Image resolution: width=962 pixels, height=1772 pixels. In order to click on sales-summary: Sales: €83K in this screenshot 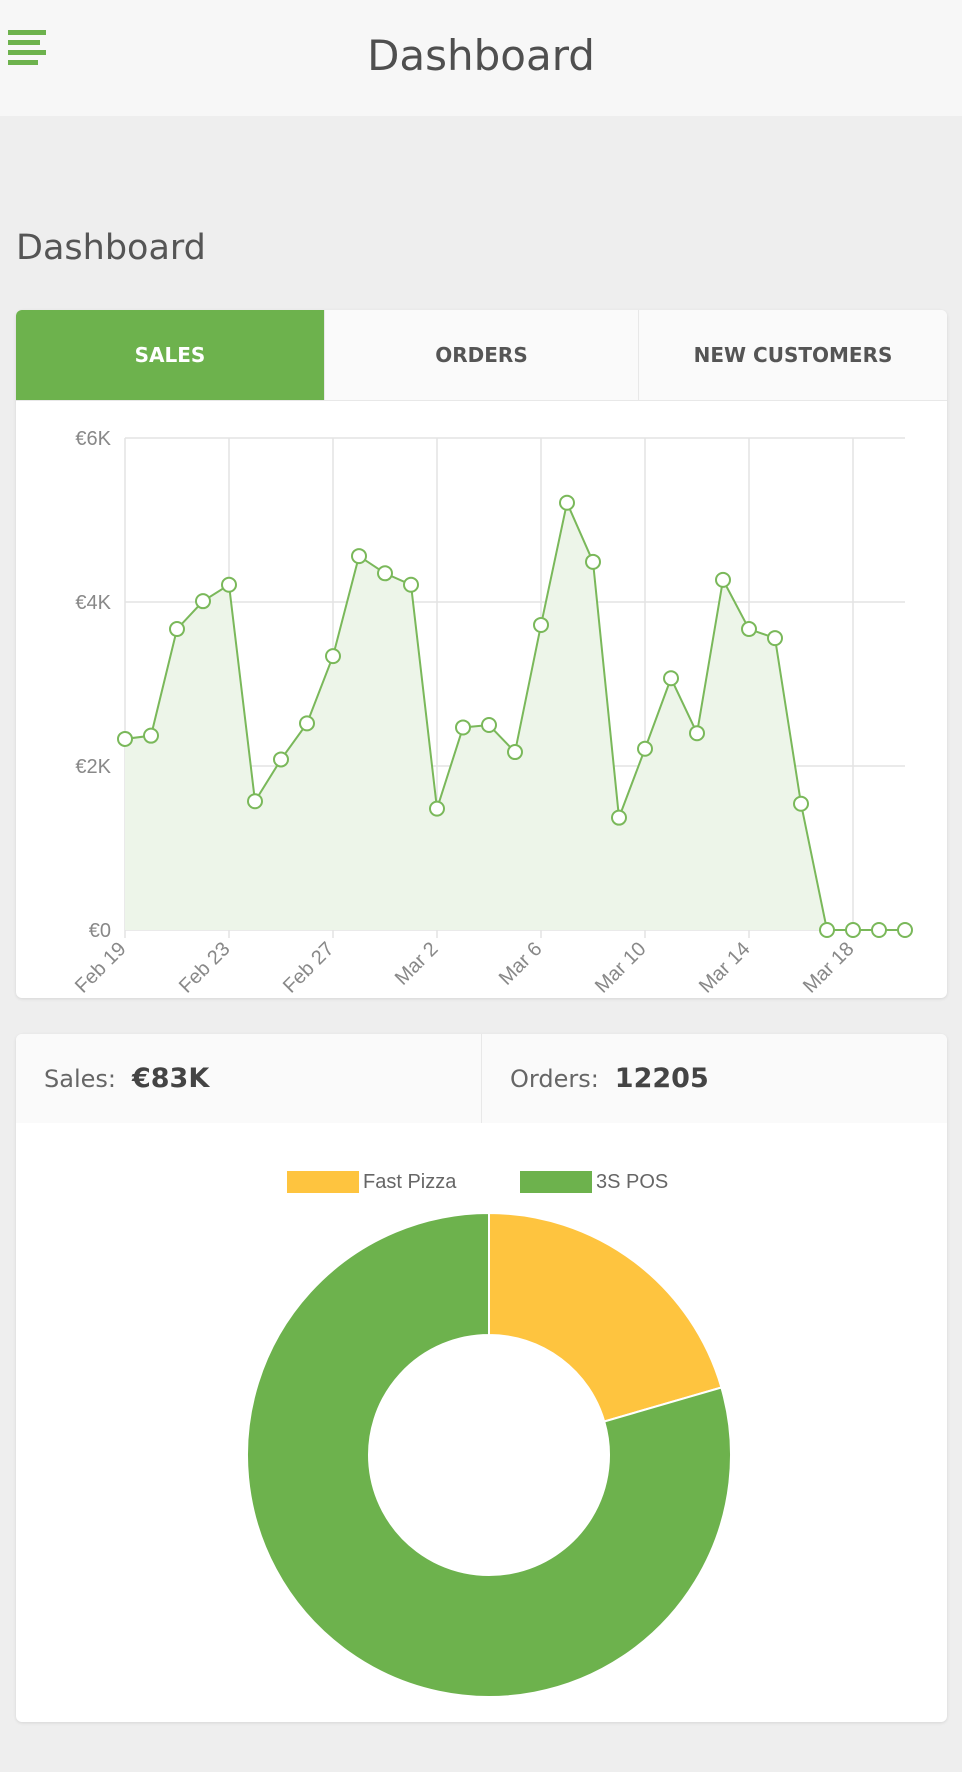, I will do `click(248, 1078)`.